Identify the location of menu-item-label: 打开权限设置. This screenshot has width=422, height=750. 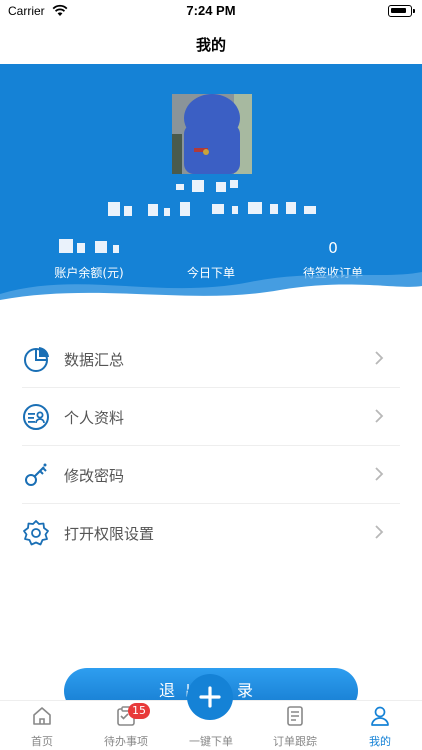
(109, 534).